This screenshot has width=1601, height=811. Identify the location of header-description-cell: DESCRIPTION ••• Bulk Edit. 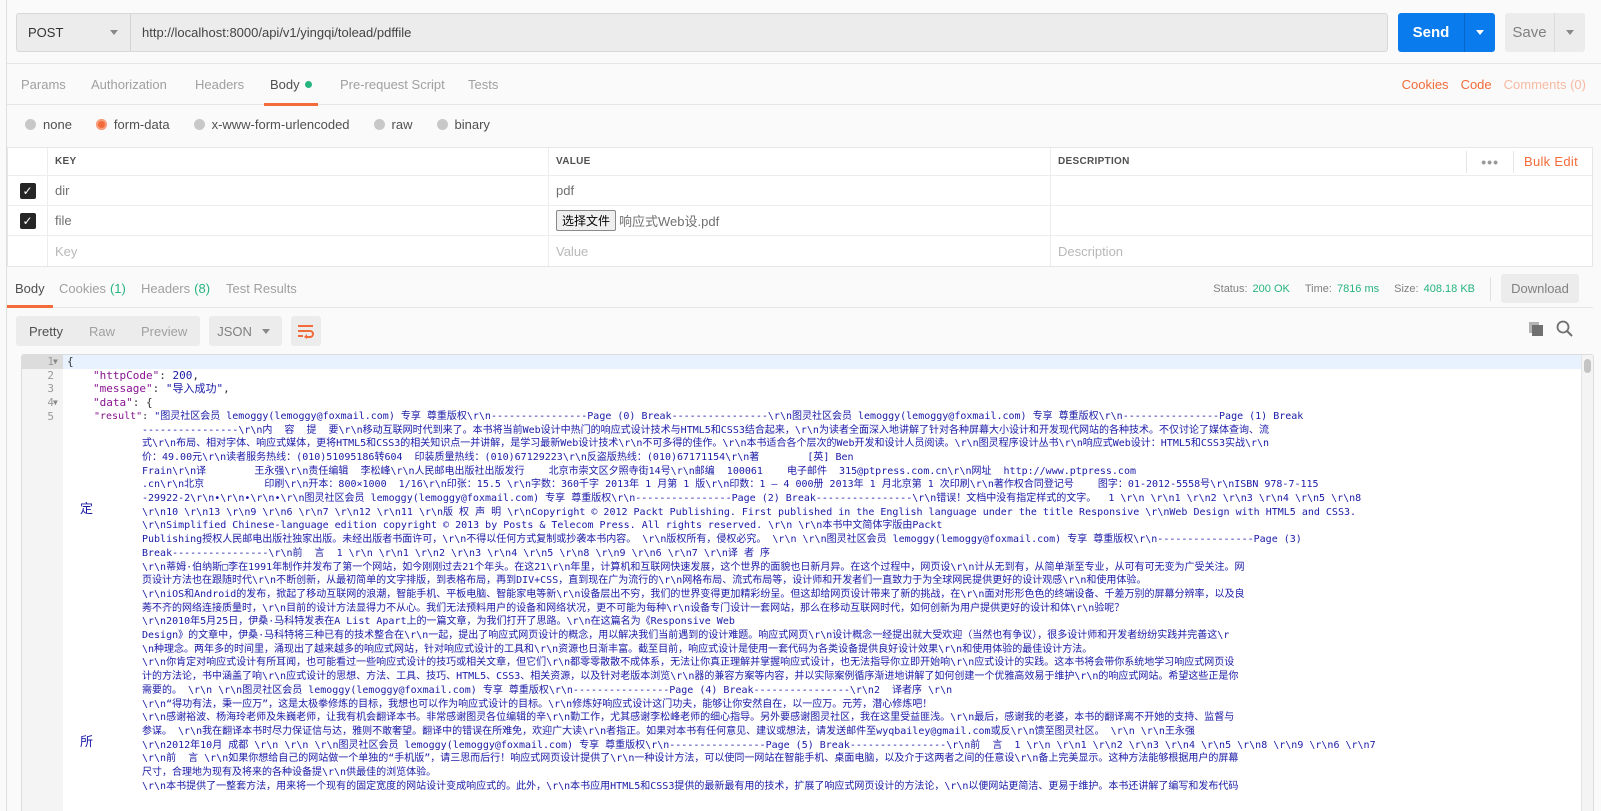
(1321, 161).